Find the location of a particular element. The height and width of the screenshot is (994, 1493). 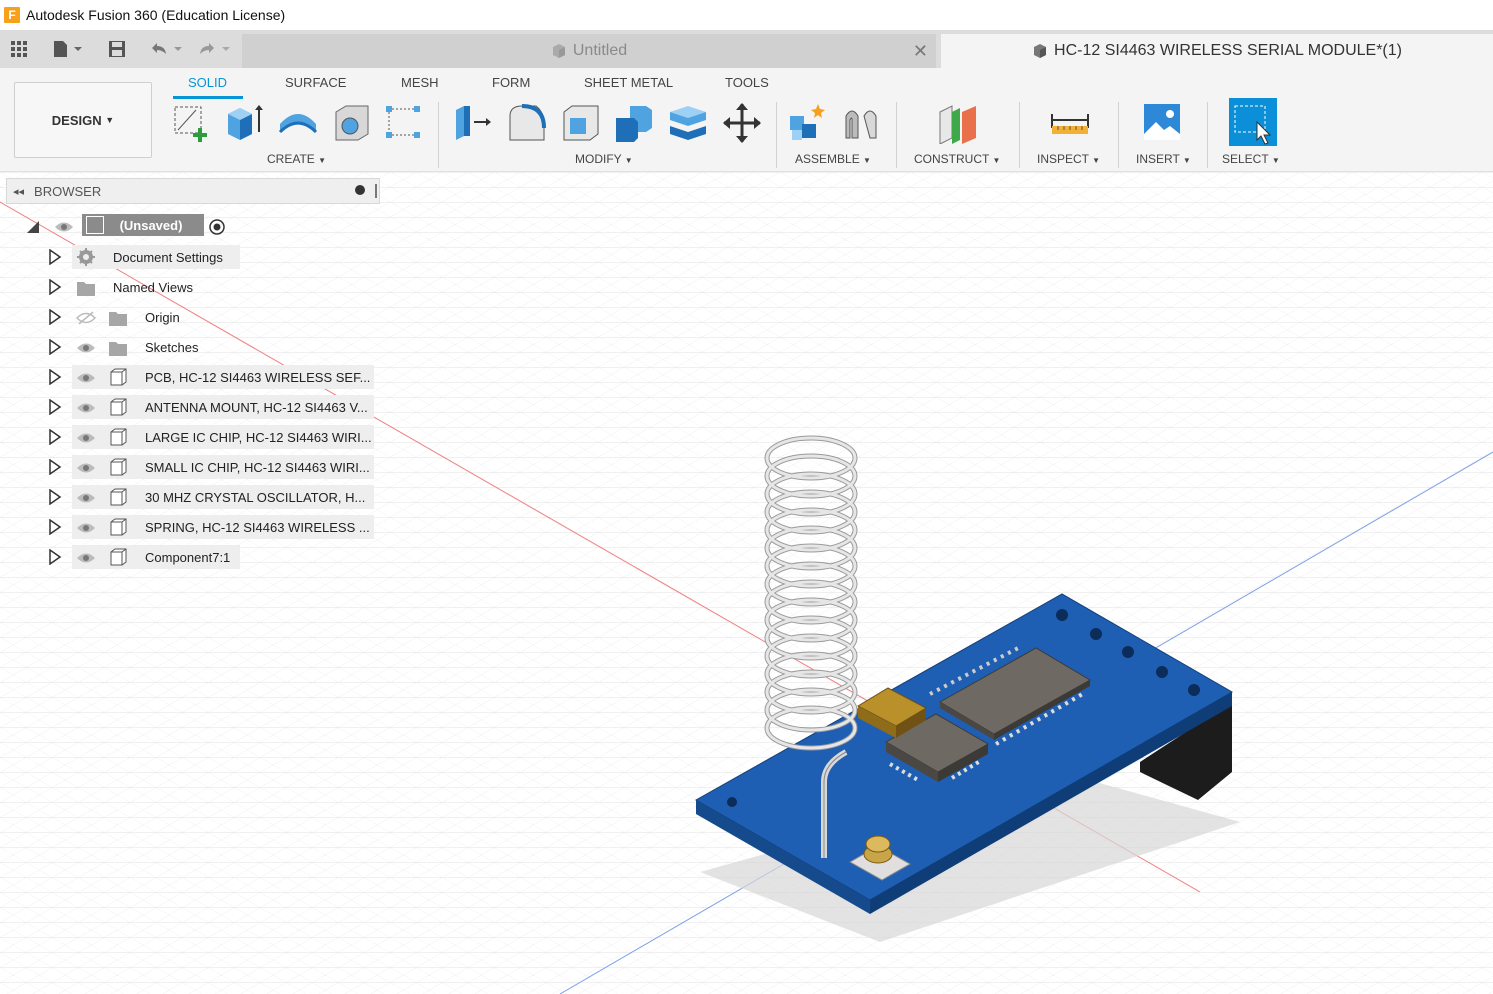

tab-surface: SURFACE is located at coordinates (315, 82).